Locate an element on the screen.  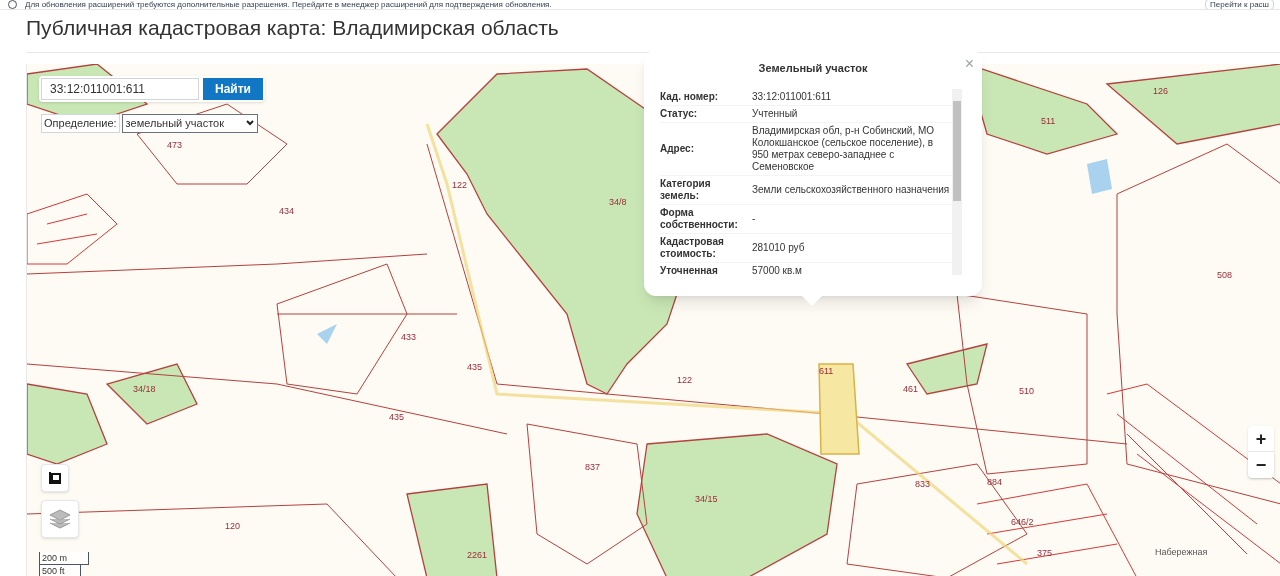
parcel-number: 434 is located at coordinates (287, 211).